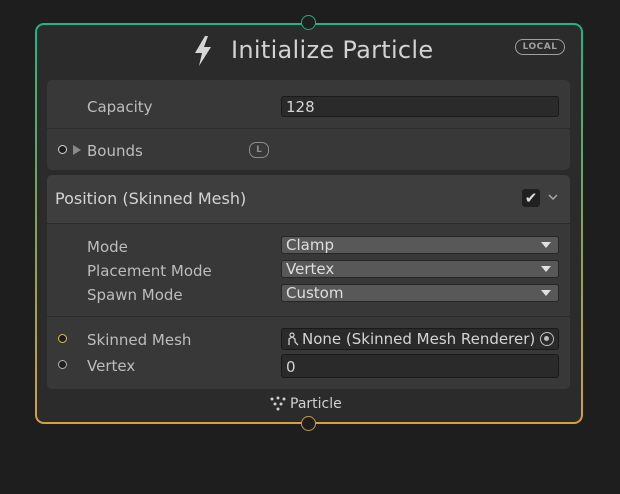 This screenshot has height=494, width=620. What do you see at coordinates (540, 47) in the screenshot?
I see `space-badge: LOCAL` at bounding box center [540, 47].